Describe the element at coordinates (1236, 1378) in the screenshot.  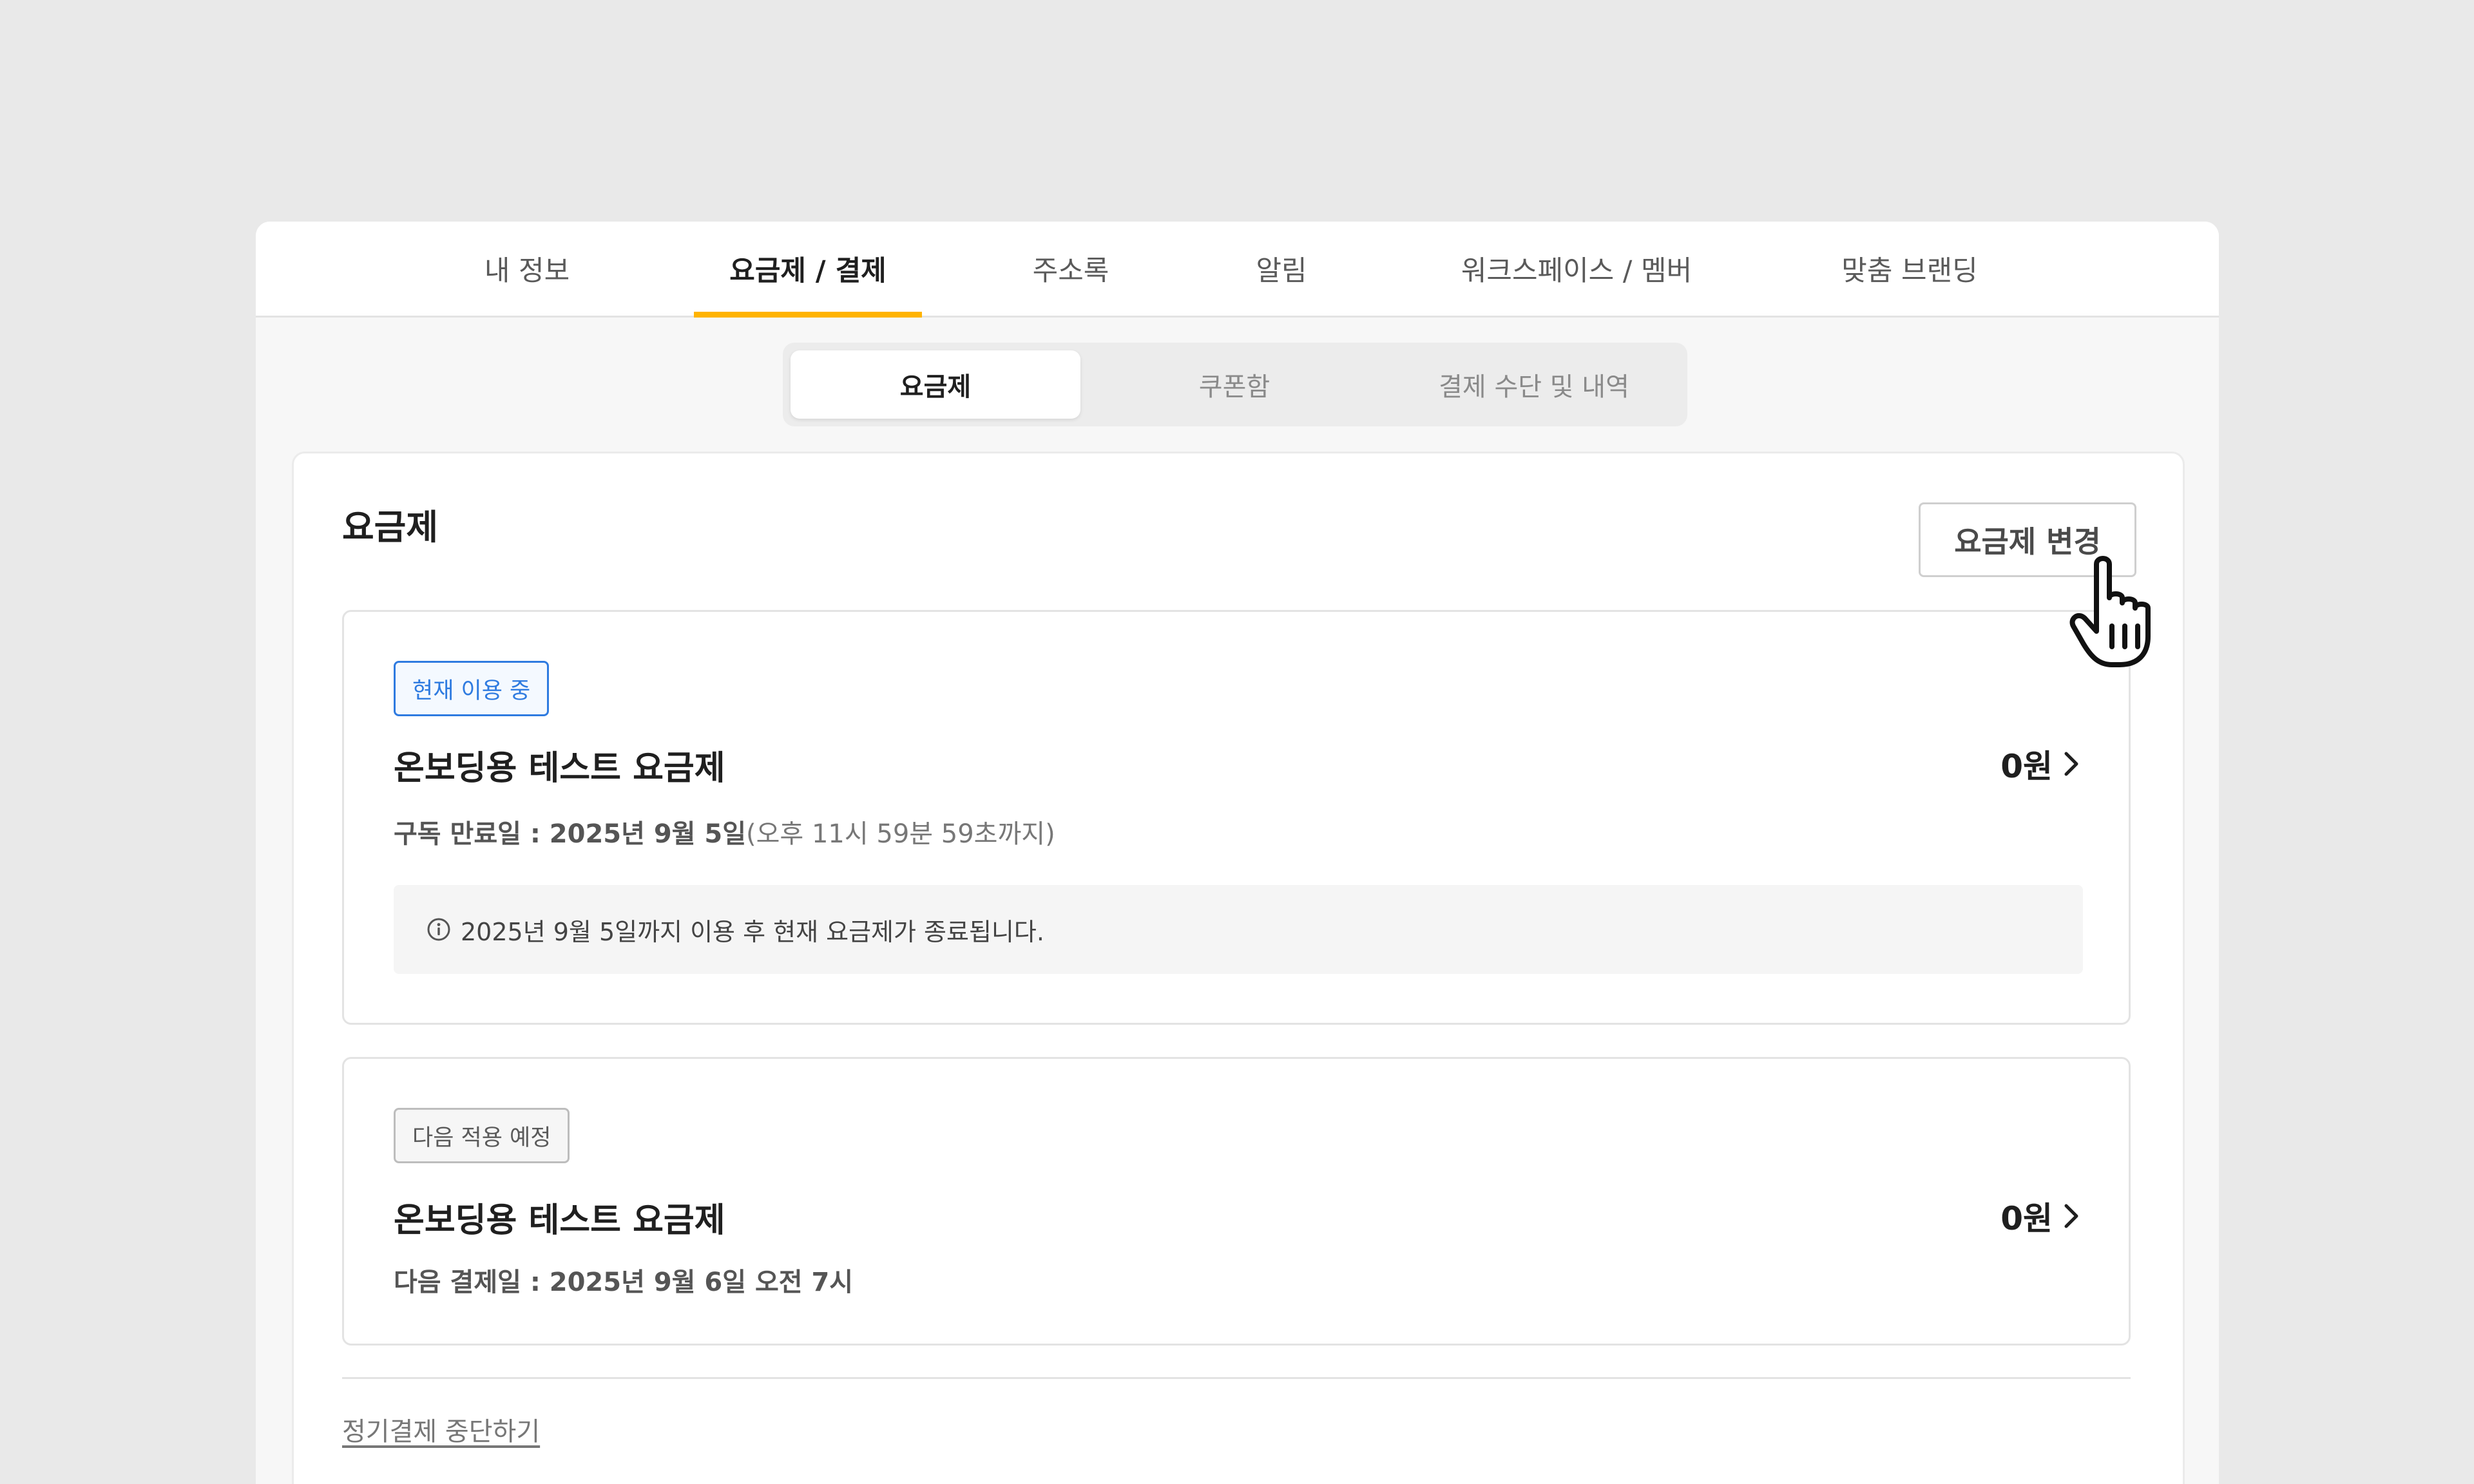
I see `divider` at that location.